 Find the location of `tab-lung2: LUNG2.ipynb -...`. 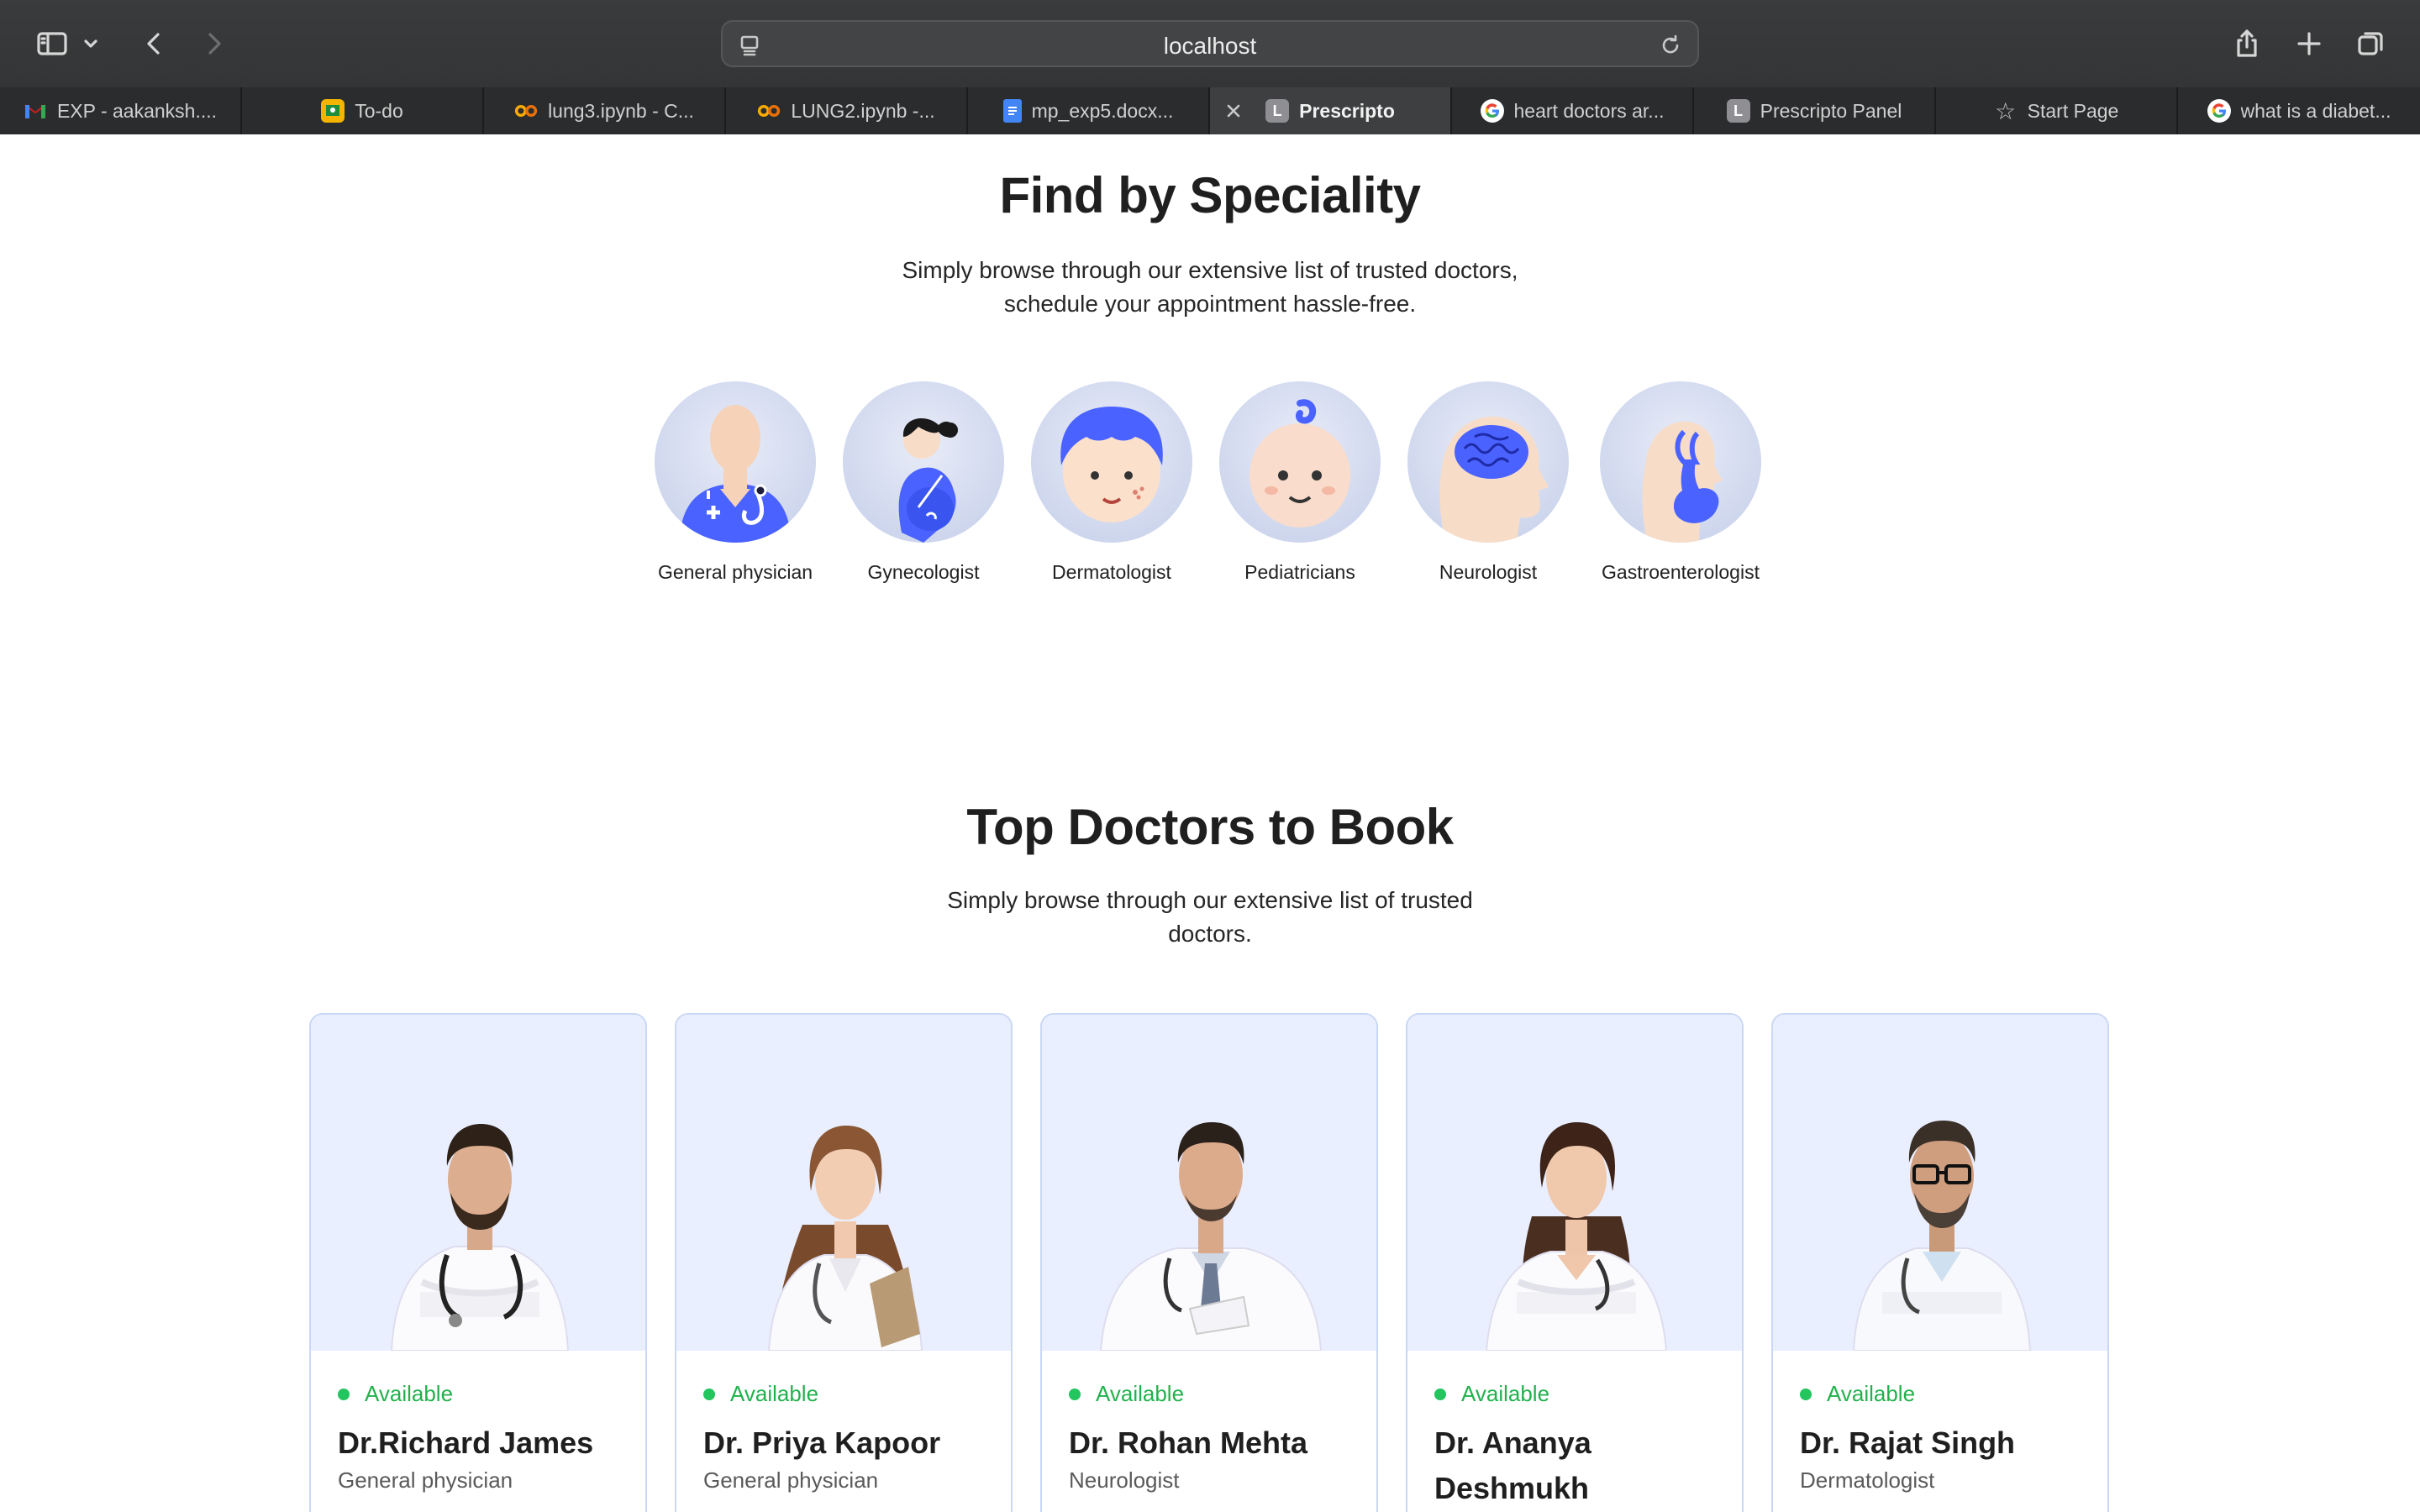

tab-lung2: LUNG2.ipynb -... is located at coordinates (847, 110).